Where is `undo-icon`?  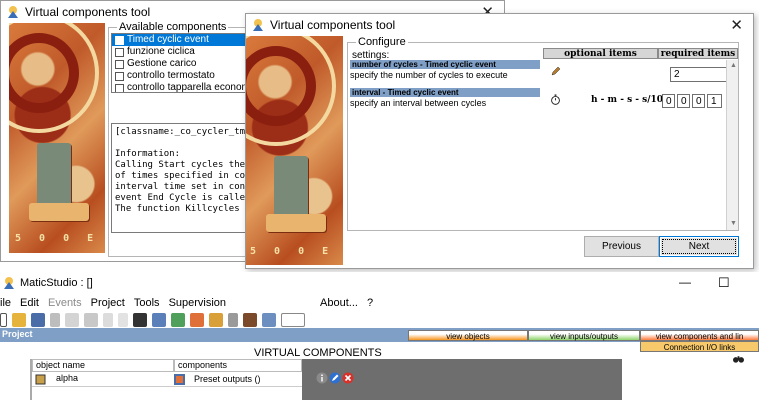 undo-icon is located at coordinates (108, 320).